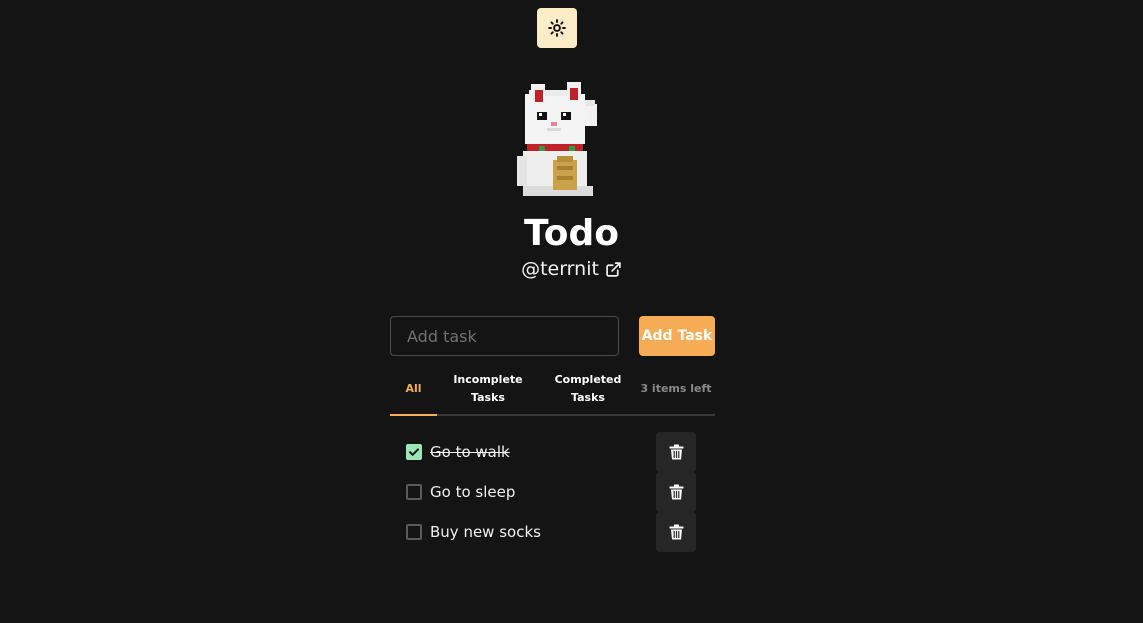 This screenshot has width=1143, height=623. What do you see at coordinates (557, 139) in the screenshot?
I see `lucky-cat-logo` at bounding box center [557, 139].